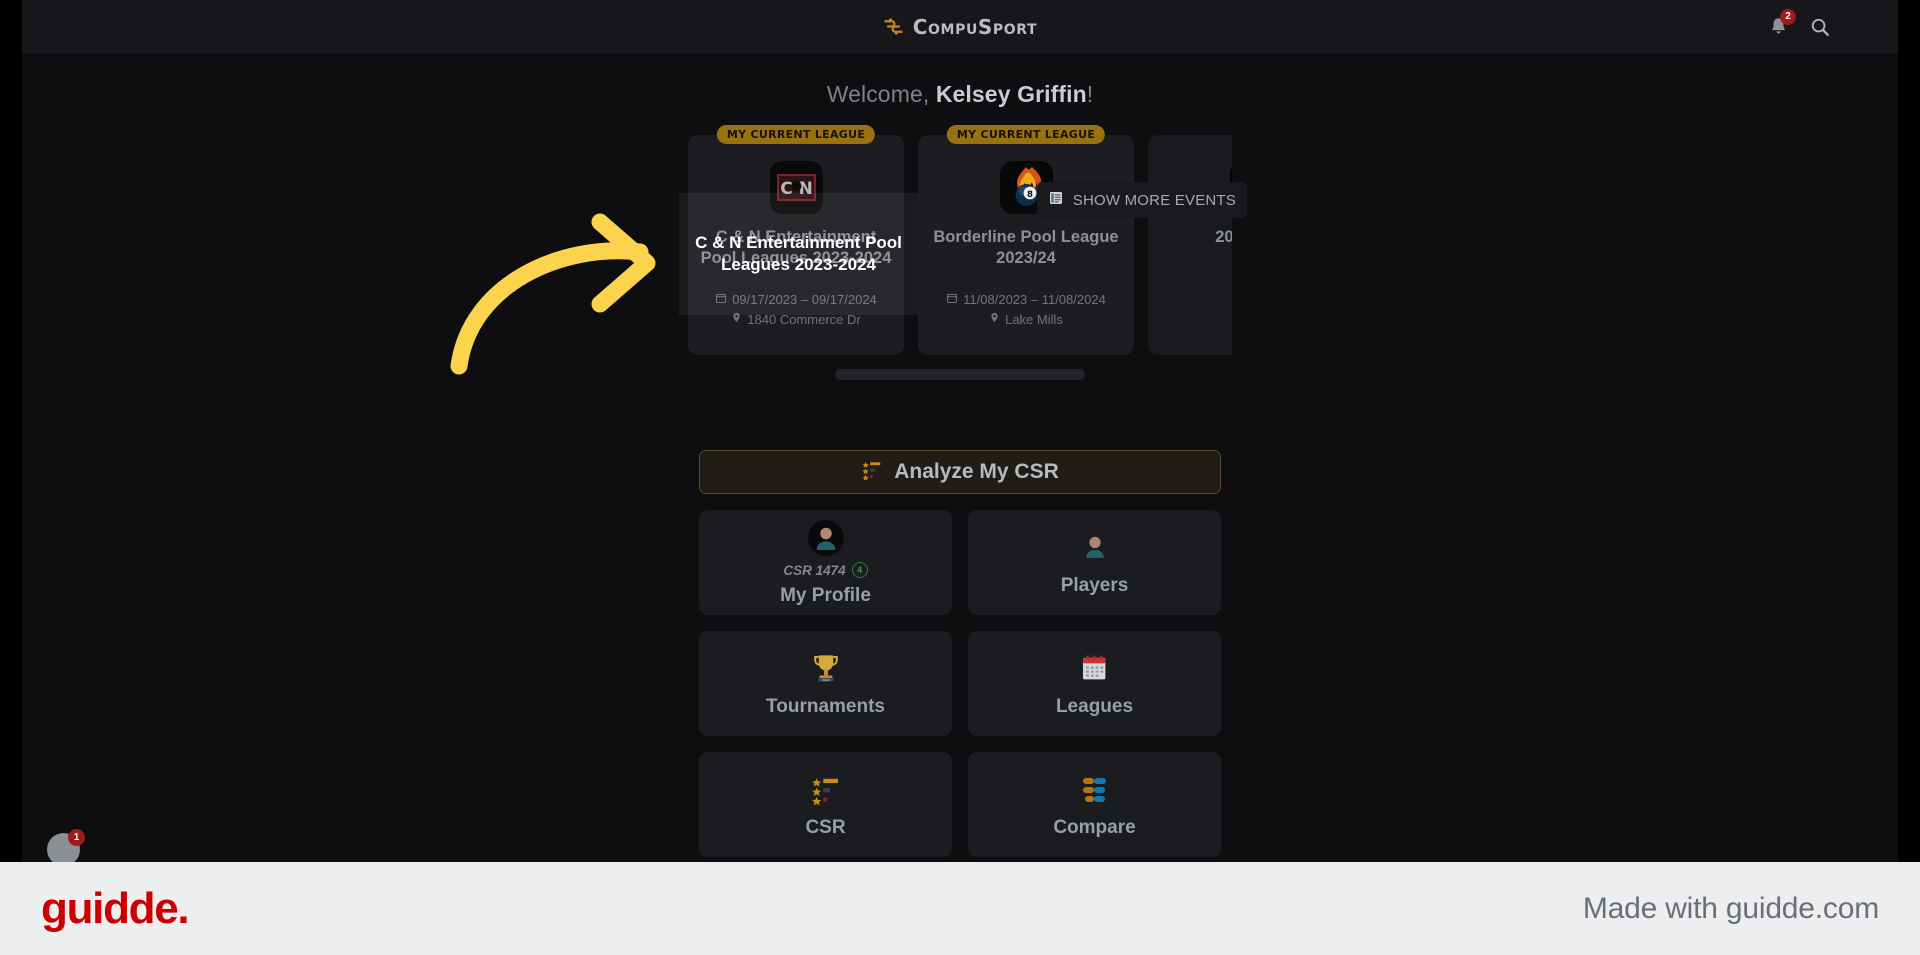 The height and width of the screenshot is (955, 1920). Describe the element at coordinates (826, 669) in the screenshot. I see `trophy-icon` at that location.